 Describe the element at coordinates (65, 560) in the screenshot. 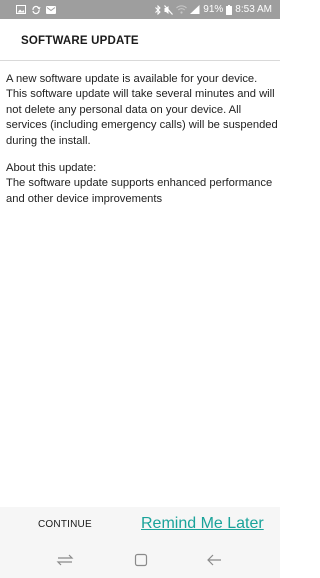

I see `recent-apps-icon` at that location.